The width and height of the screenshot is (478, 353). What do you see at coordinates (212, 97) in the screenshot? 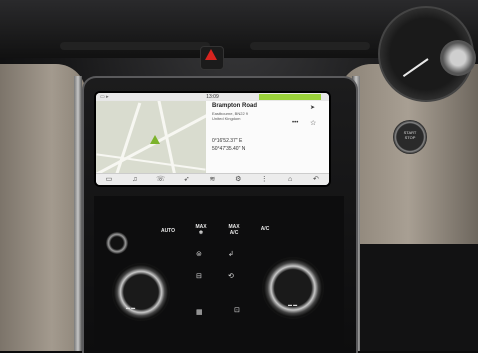
I see `status-time: 13:09` at bounding box center [212, 97].